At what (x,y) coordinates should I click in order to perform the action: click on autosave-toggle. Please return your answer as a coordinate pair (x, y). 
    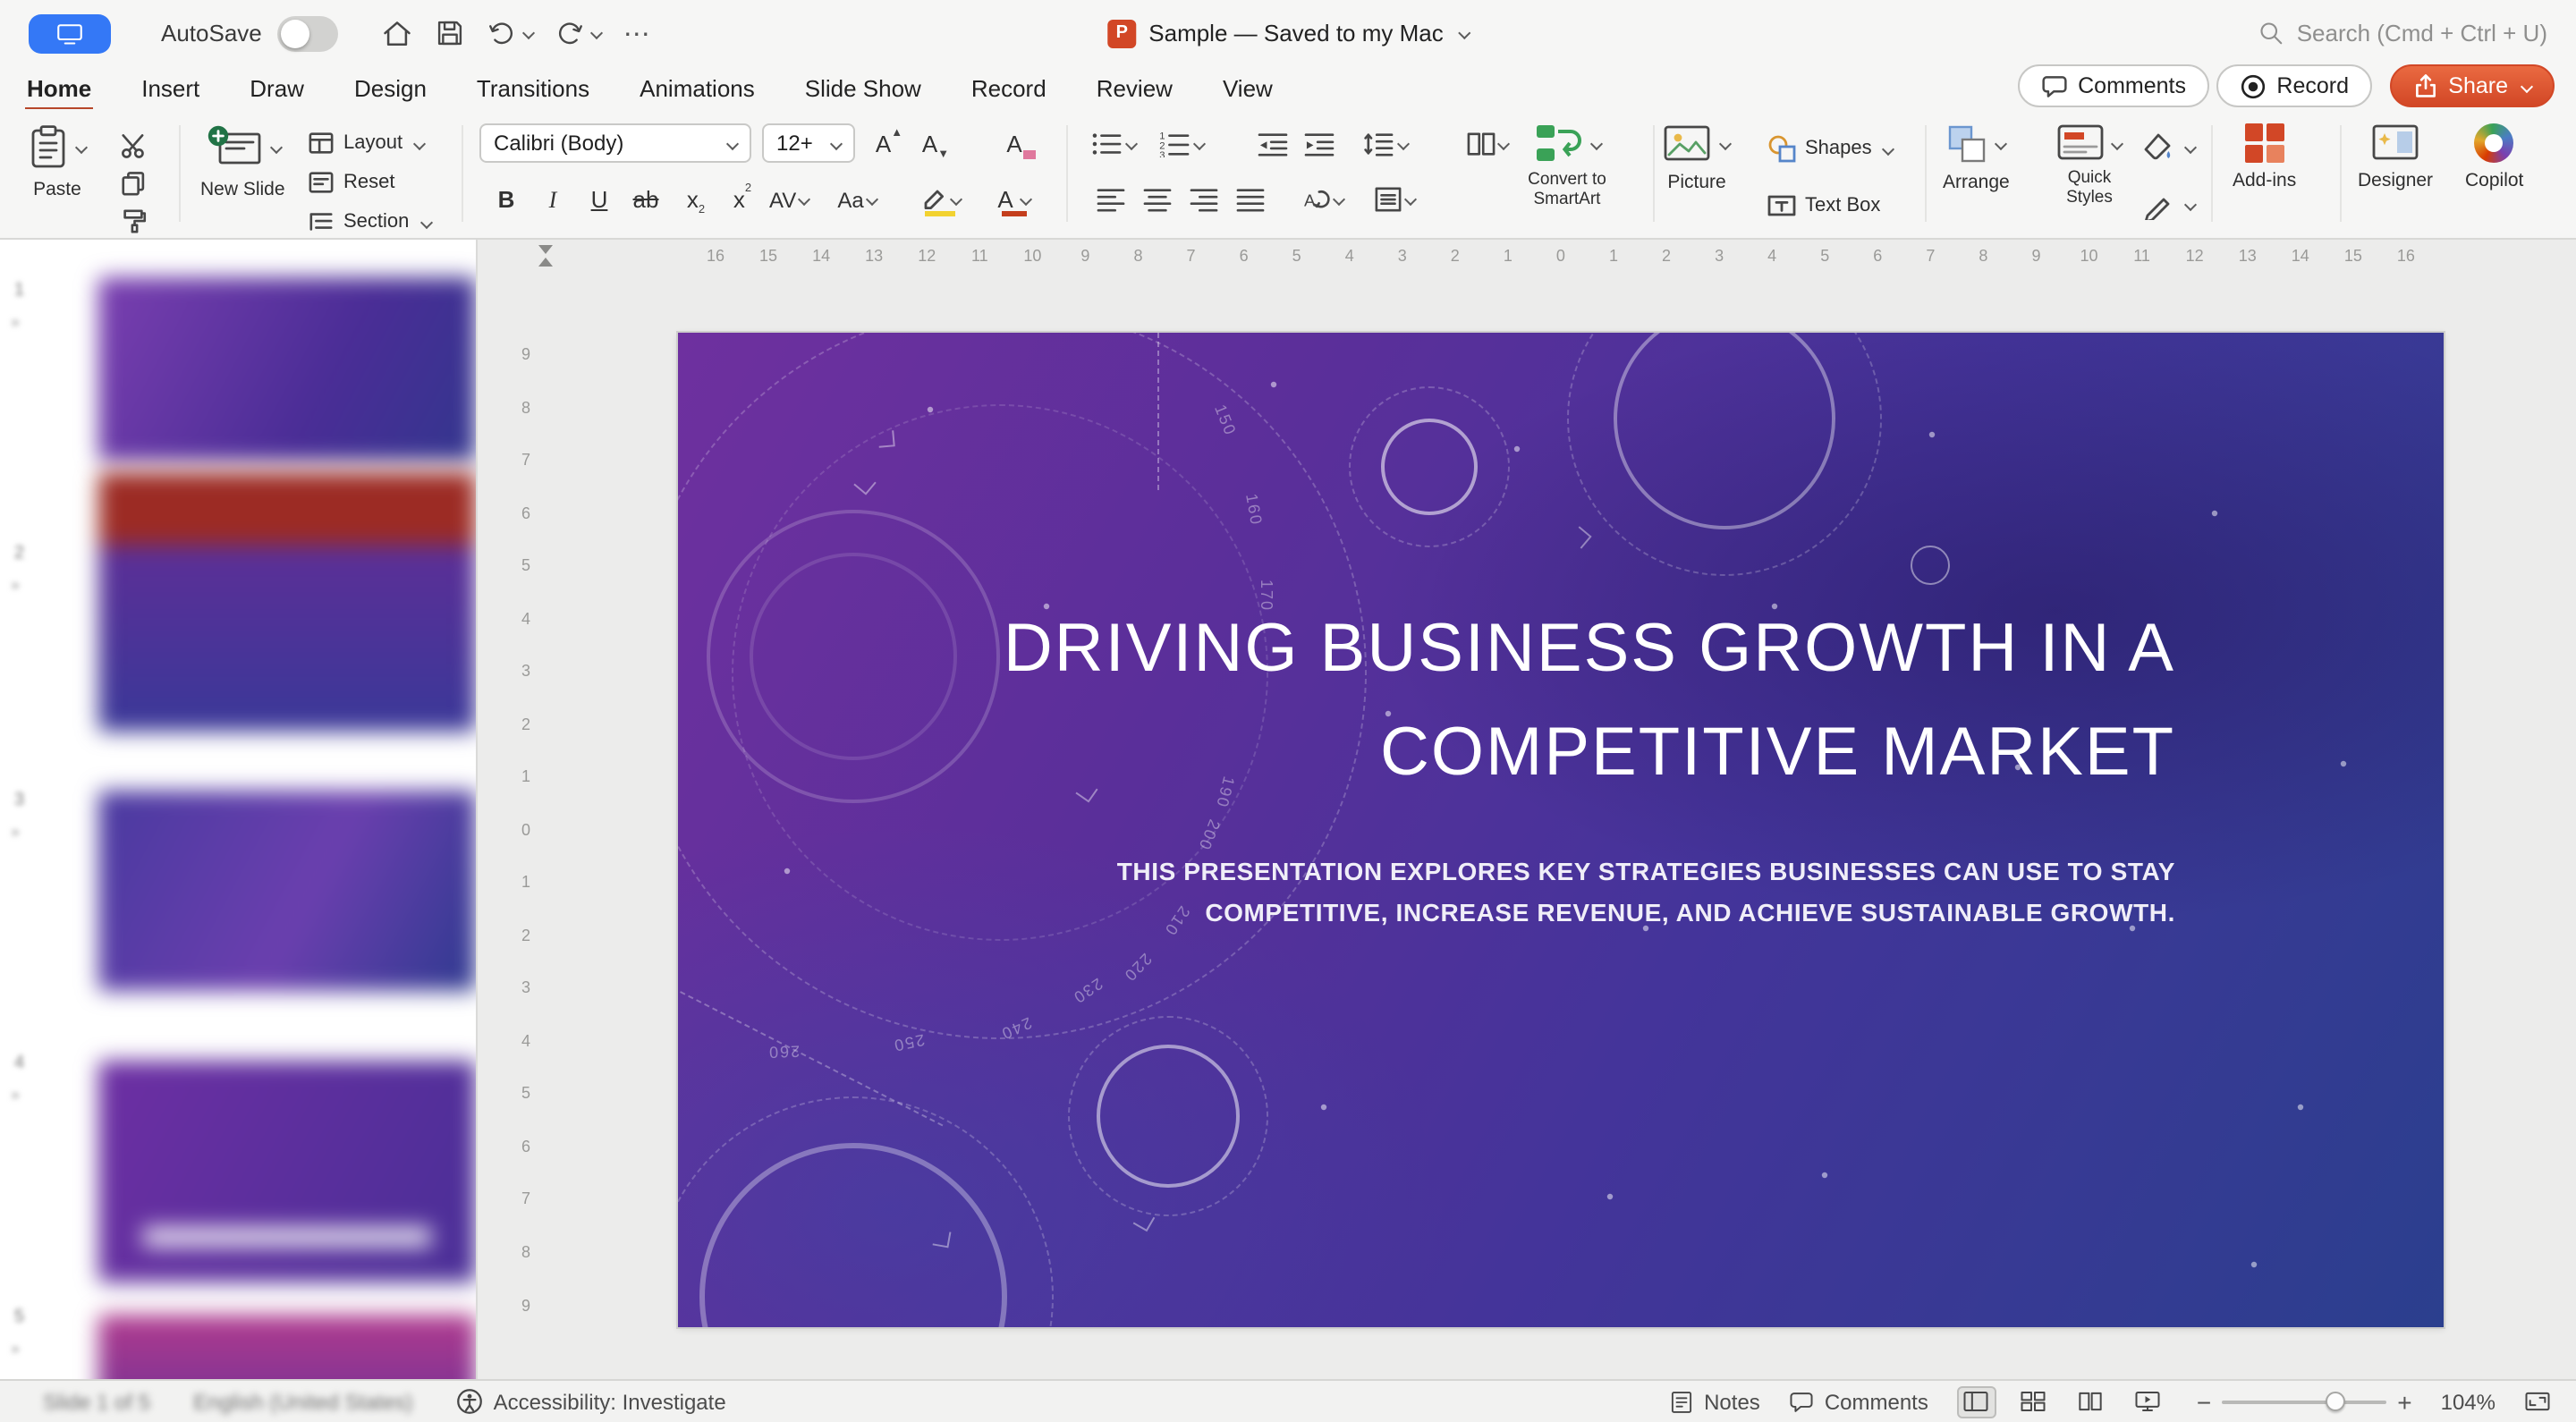
    Looking at the image, I should click on (308, 33).